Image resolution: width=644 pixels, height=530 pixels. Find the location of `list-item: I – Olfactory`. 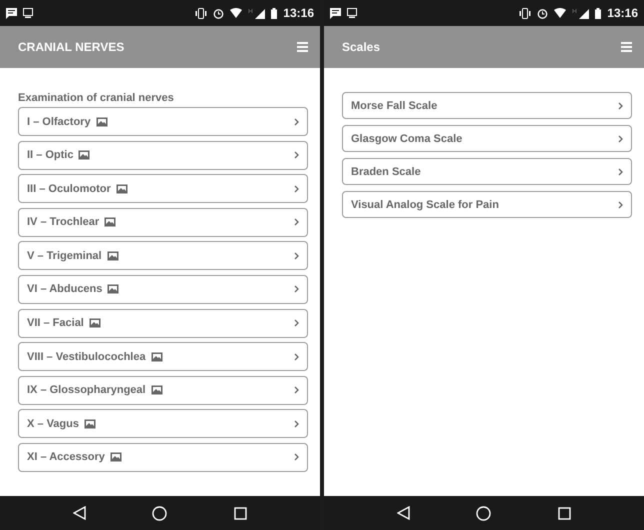

list-item: I – Olfactory is located at coordinates (163, 121).